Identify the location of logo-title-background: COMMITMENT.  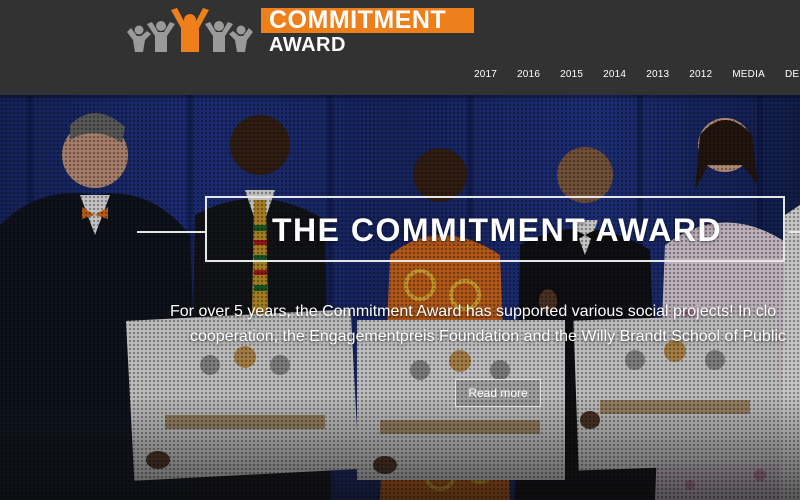
(367, 20).